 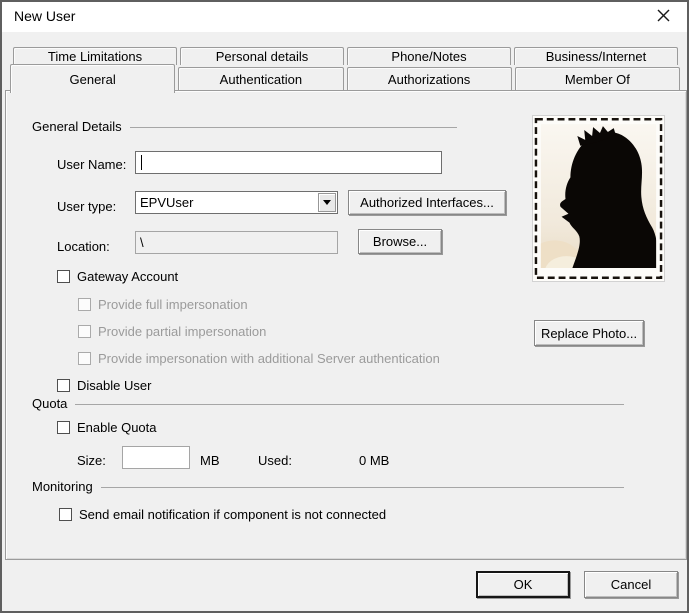 I want to click on user-type-label: User type:, so click(x=87, y=206).